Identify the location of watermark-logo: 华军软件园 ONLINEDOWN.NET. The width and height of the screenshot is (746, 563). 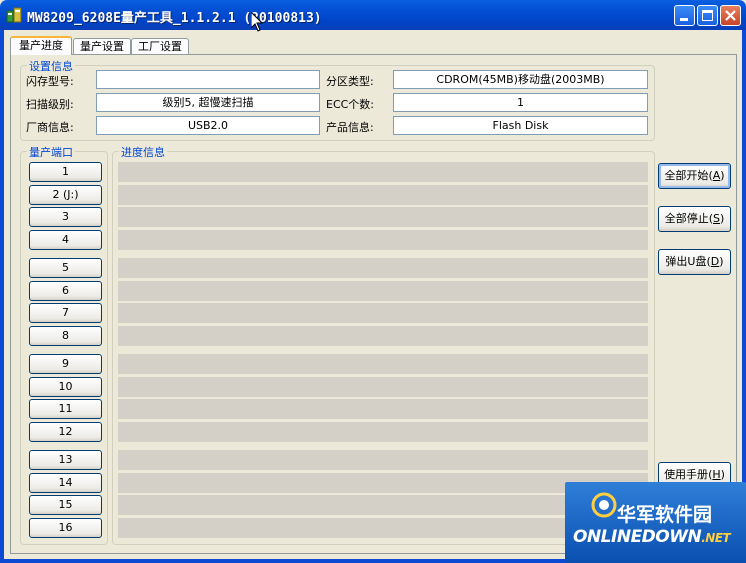
(655, 522).